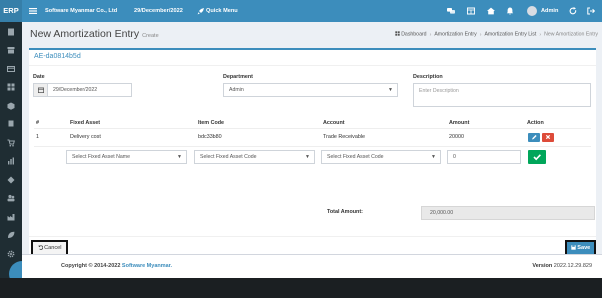  What do you see at coordinates (11, 143) in the screenshot?
I see `sidebar-cart-icon` at bounding box center [11, 143].